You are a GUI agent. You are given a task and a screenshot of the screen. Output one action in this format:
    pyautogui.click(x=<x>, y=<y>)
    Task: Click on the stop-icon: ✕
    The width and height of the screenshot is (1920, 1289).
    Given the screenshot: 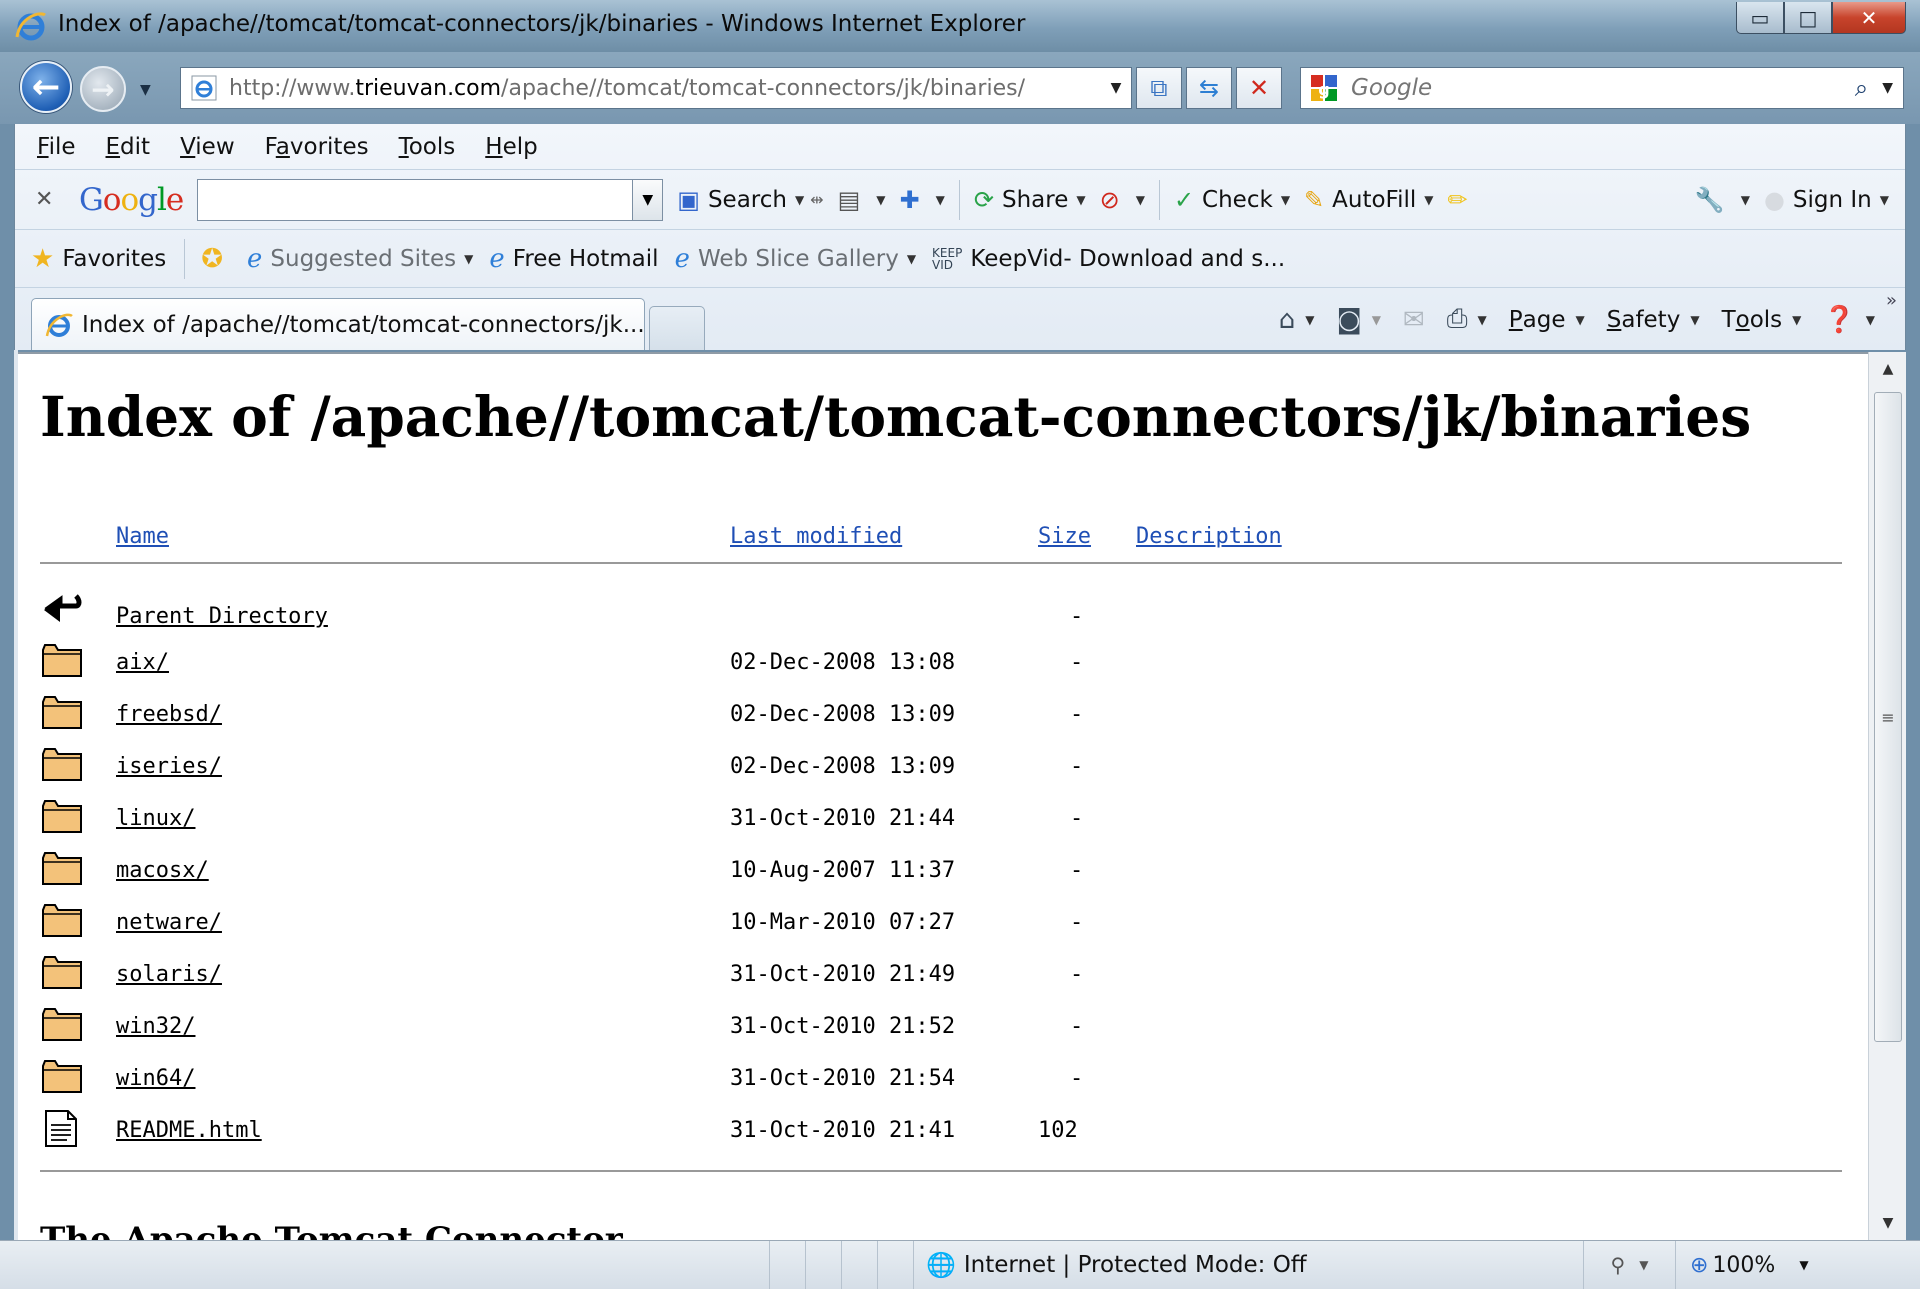 What is the action you would take?
    pyautogui.click(x=1259, y=88)
    